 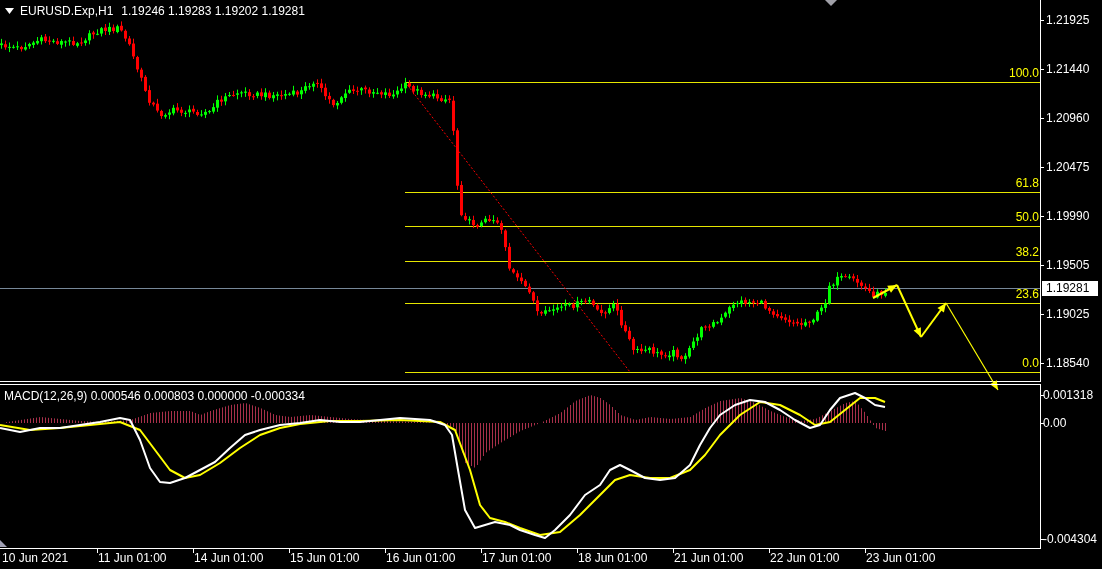 What do you see at coordinates (901, 558) in the screenshot?
I see `time-axis-label: 23 Jun 01:00` at bounding box center [901, 558].